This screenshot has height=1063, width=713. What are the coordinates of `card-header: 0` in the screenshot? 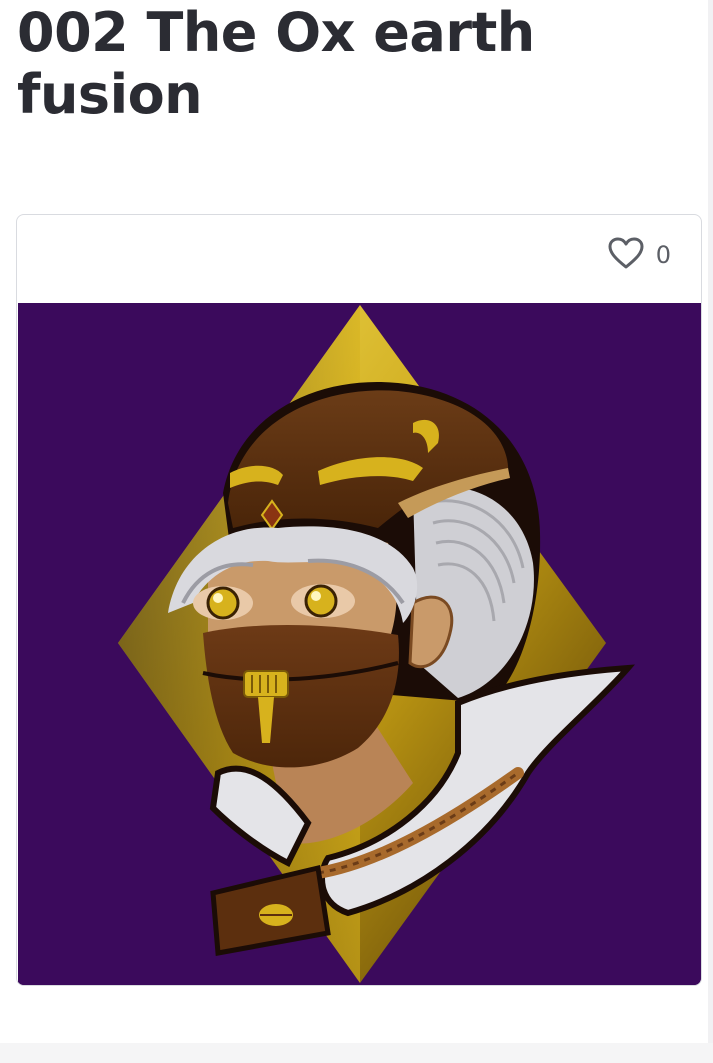 It's located at (359, 259).